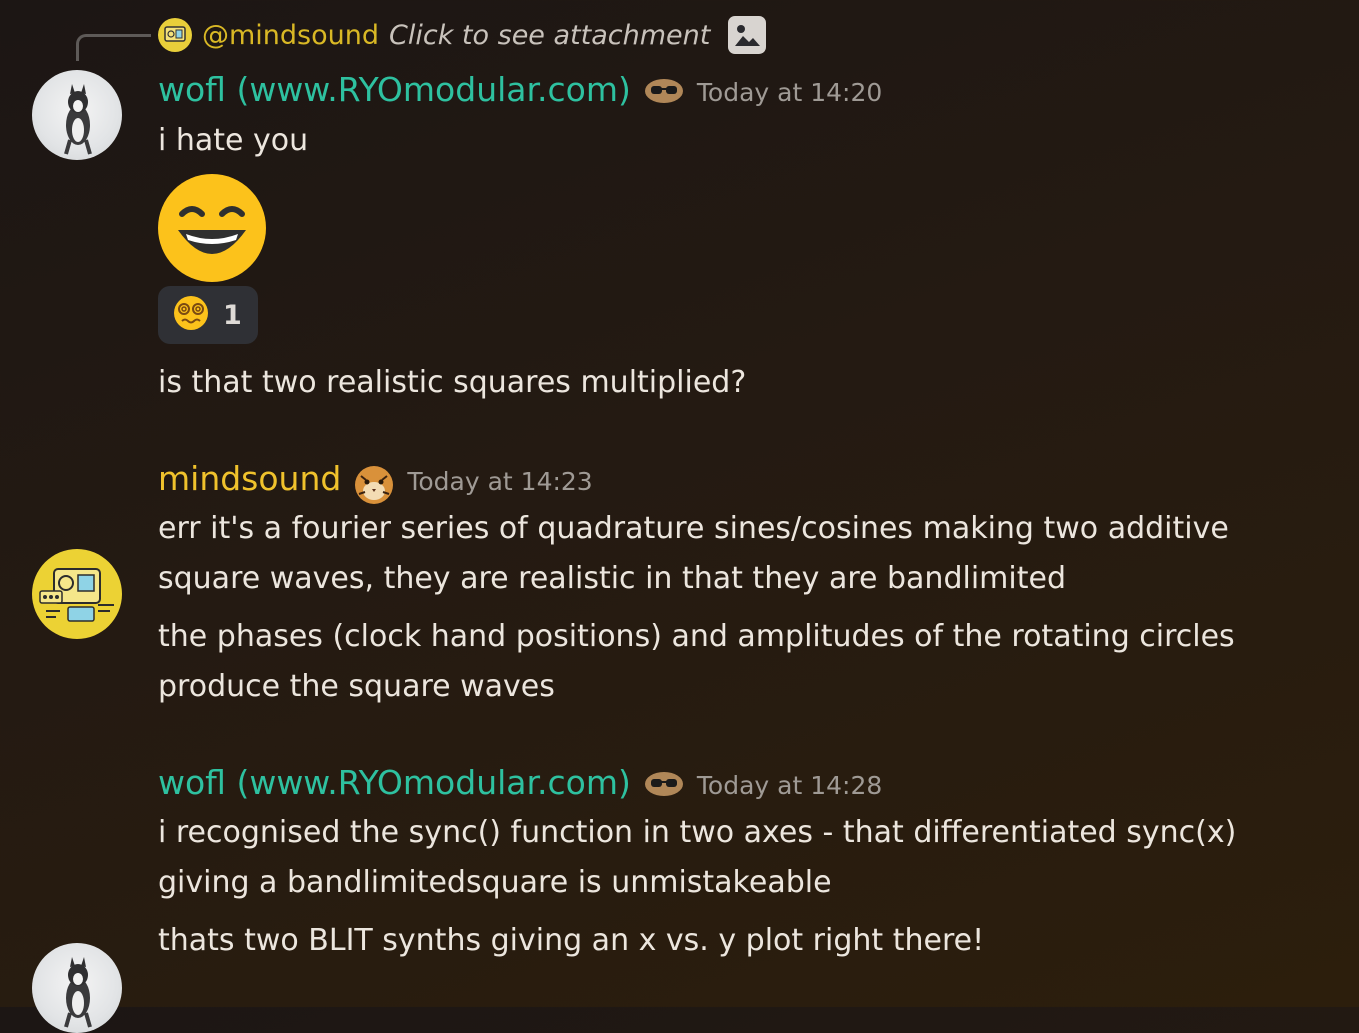  Describe the element at coordinates (290, 35) in the screenshot. I see `reply-author: @mindsound` at that location.